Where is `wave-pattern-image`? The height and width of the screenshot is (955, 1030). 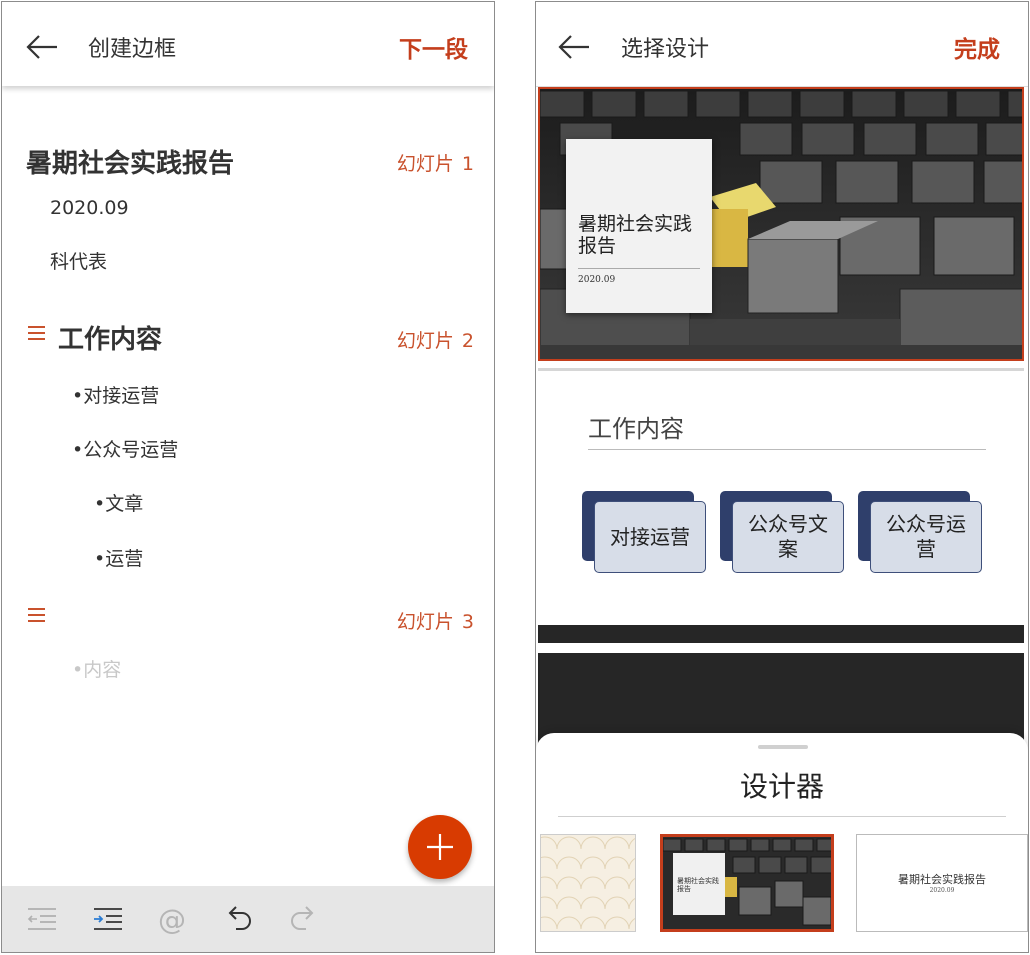
wave-pattern-image is located at coordinates (588, 883).